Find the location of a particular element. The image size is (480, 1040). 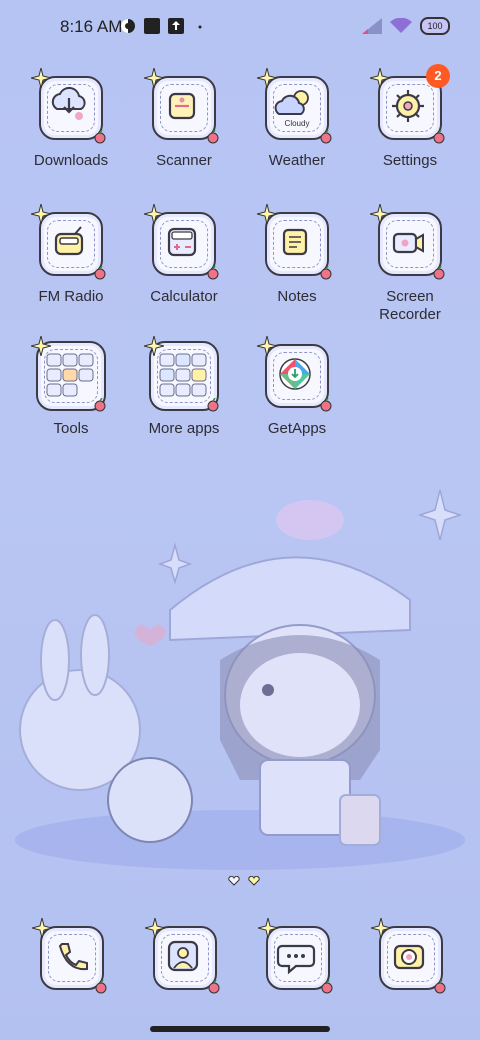

app-fm-radio: FM Radio is located at coordinates (71, 255).